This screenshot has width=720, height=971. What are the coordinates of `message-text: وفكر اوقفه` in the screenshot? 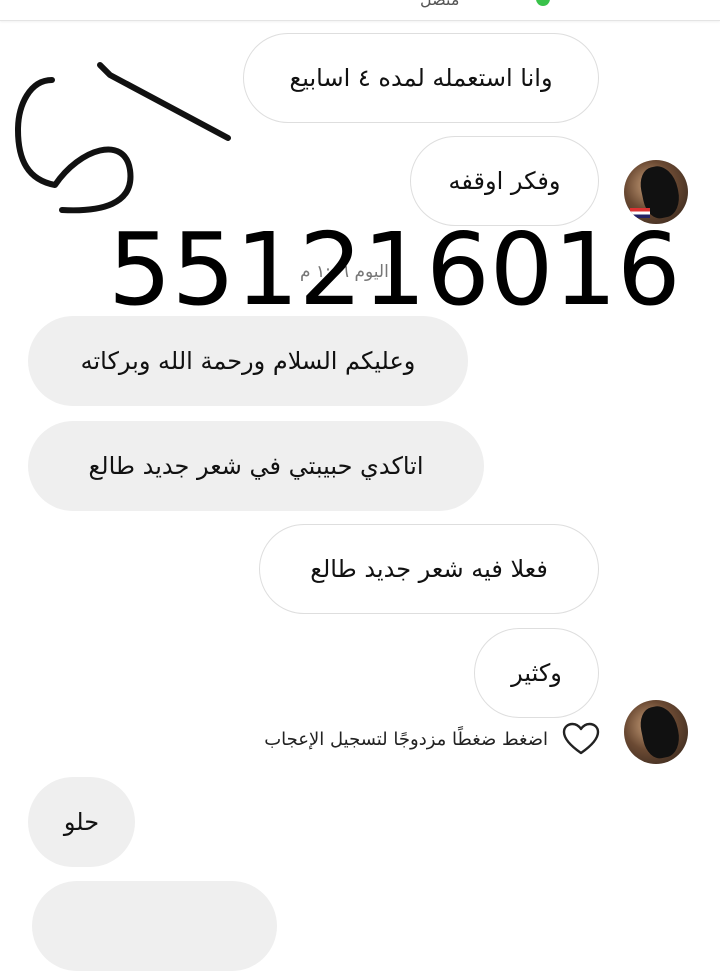 It's located at (504, 181).